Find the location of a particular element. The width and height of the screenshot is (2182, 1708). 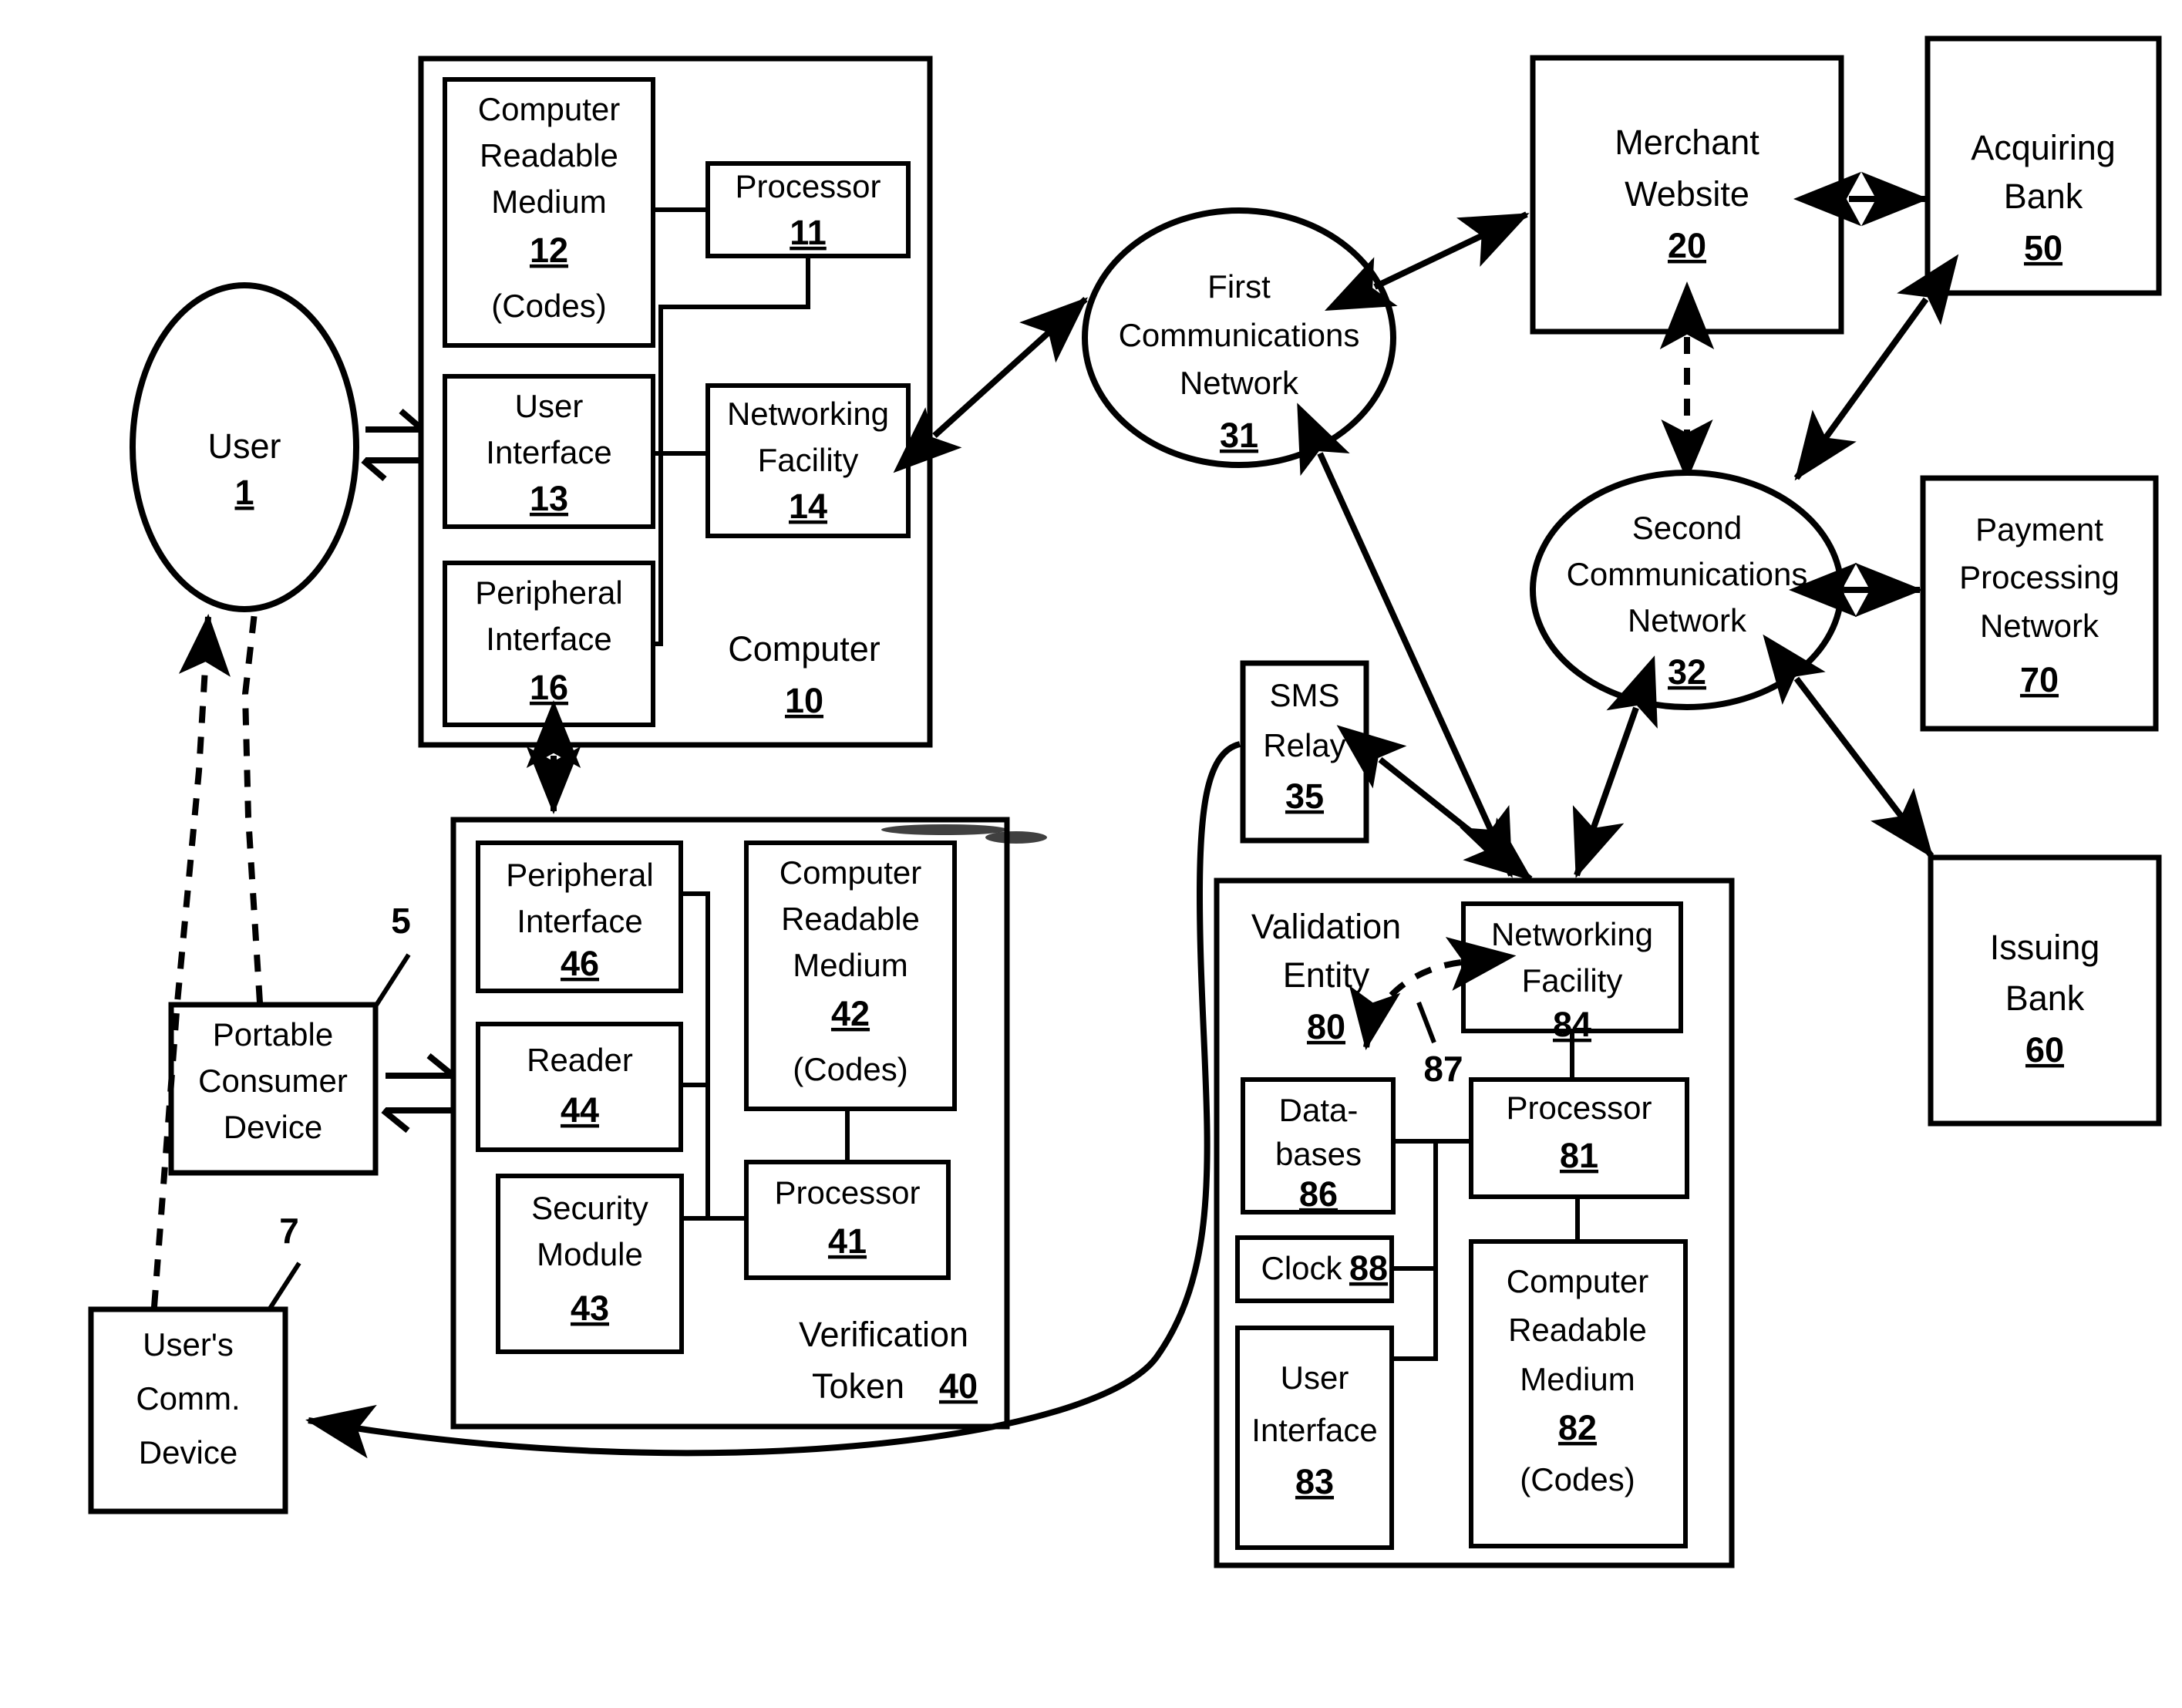

issuing-line2: Bank is located at coordinates (2045, 998).